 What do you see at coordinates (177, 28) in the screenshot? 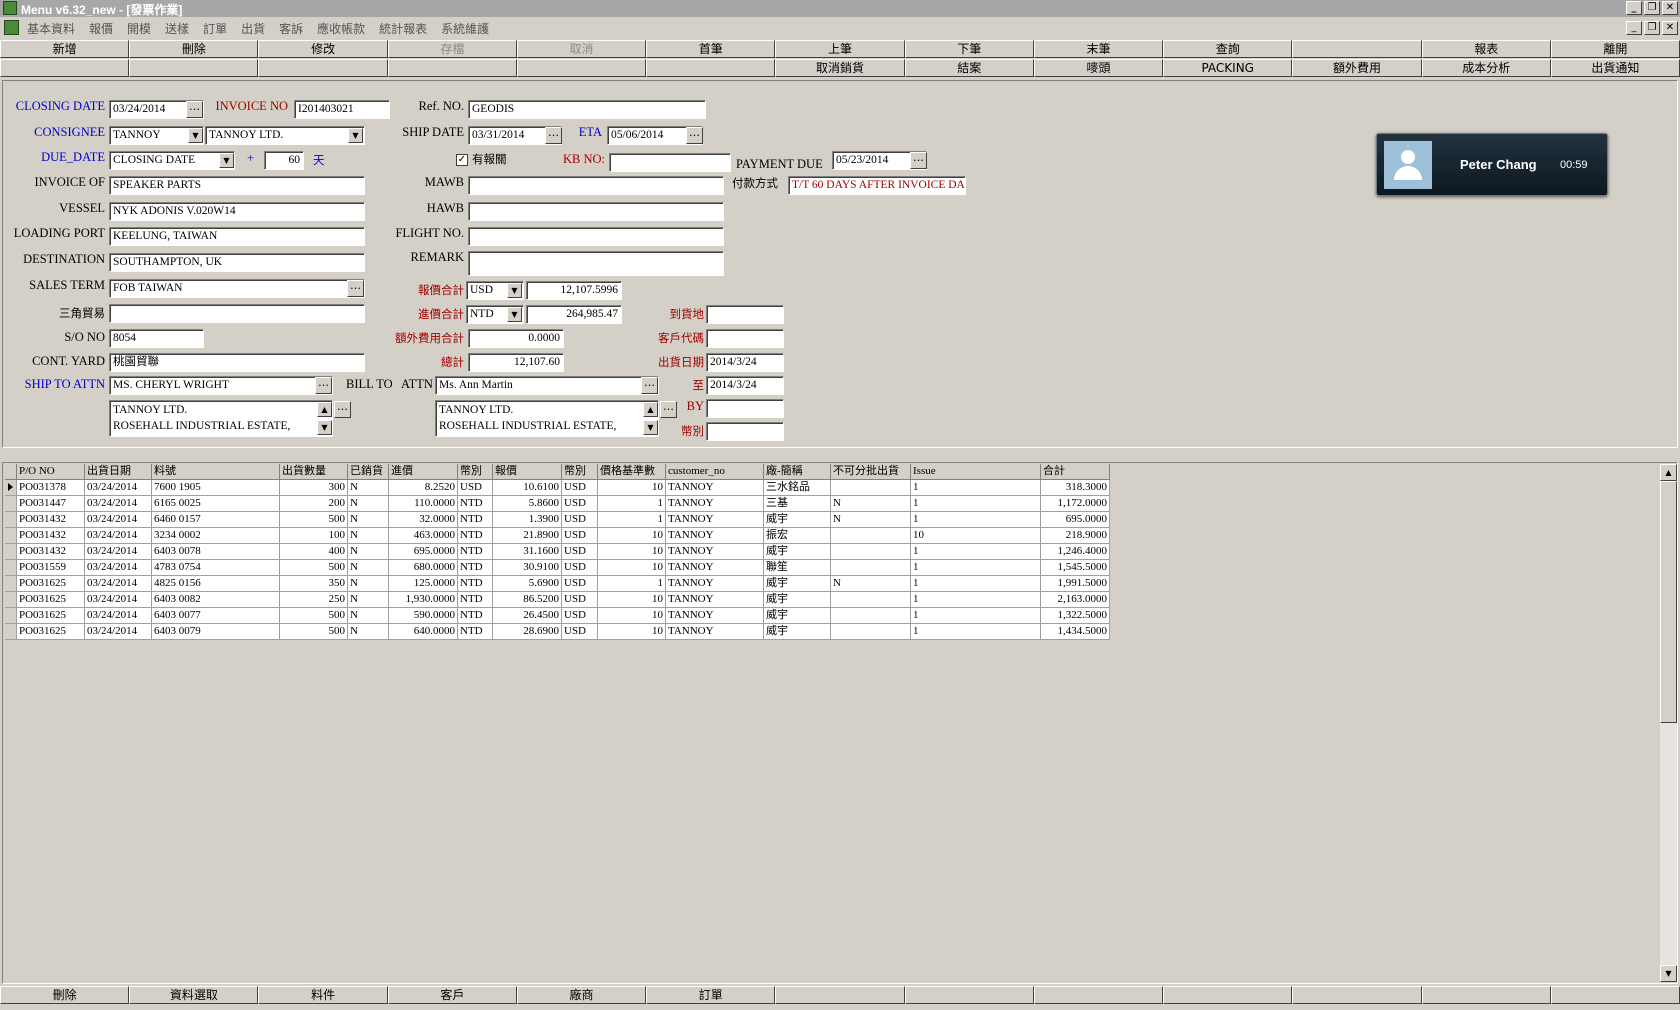
I see `menu-item-3: 送樣` at bounding box center [177, 28].